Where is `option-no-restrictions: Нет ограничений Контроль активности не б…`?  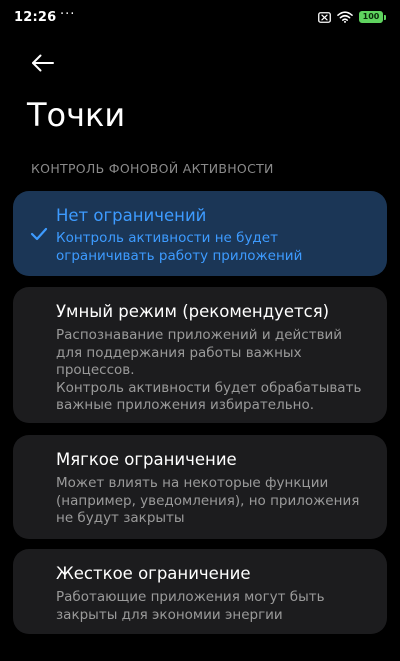 option-no-restrictions: Нет ограничений Контроль активности не б… is located at coordinates (200, 233).